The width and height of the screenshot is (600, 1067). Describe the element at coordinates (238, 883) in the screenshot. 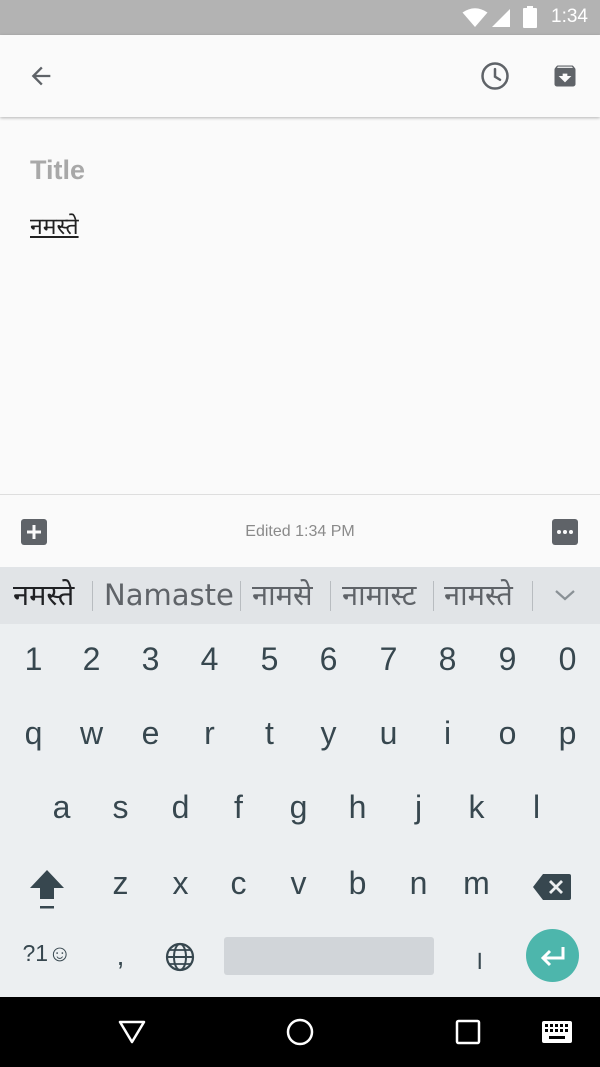

I see `key-c: c` at that location.